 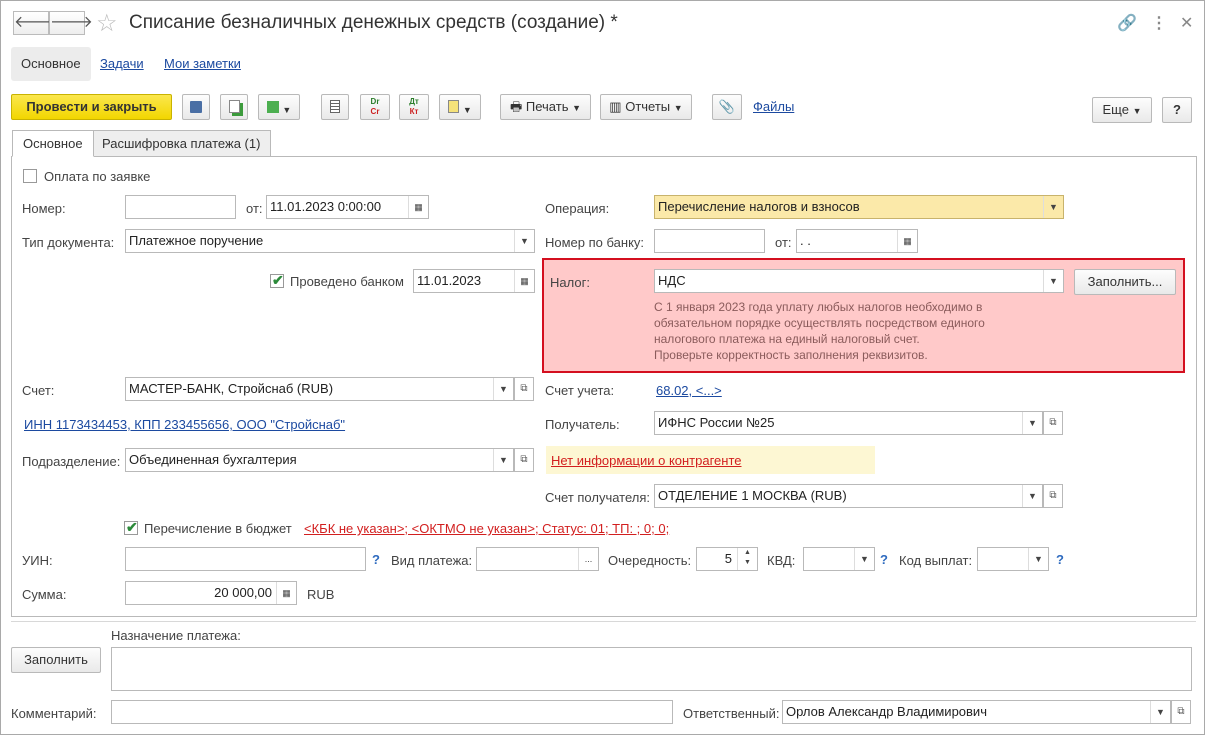 What do you see at coordinates (747, 559) in the screenshot?
I see `stepper-icon: ▲ ▼` at bounding box center [747, 559].